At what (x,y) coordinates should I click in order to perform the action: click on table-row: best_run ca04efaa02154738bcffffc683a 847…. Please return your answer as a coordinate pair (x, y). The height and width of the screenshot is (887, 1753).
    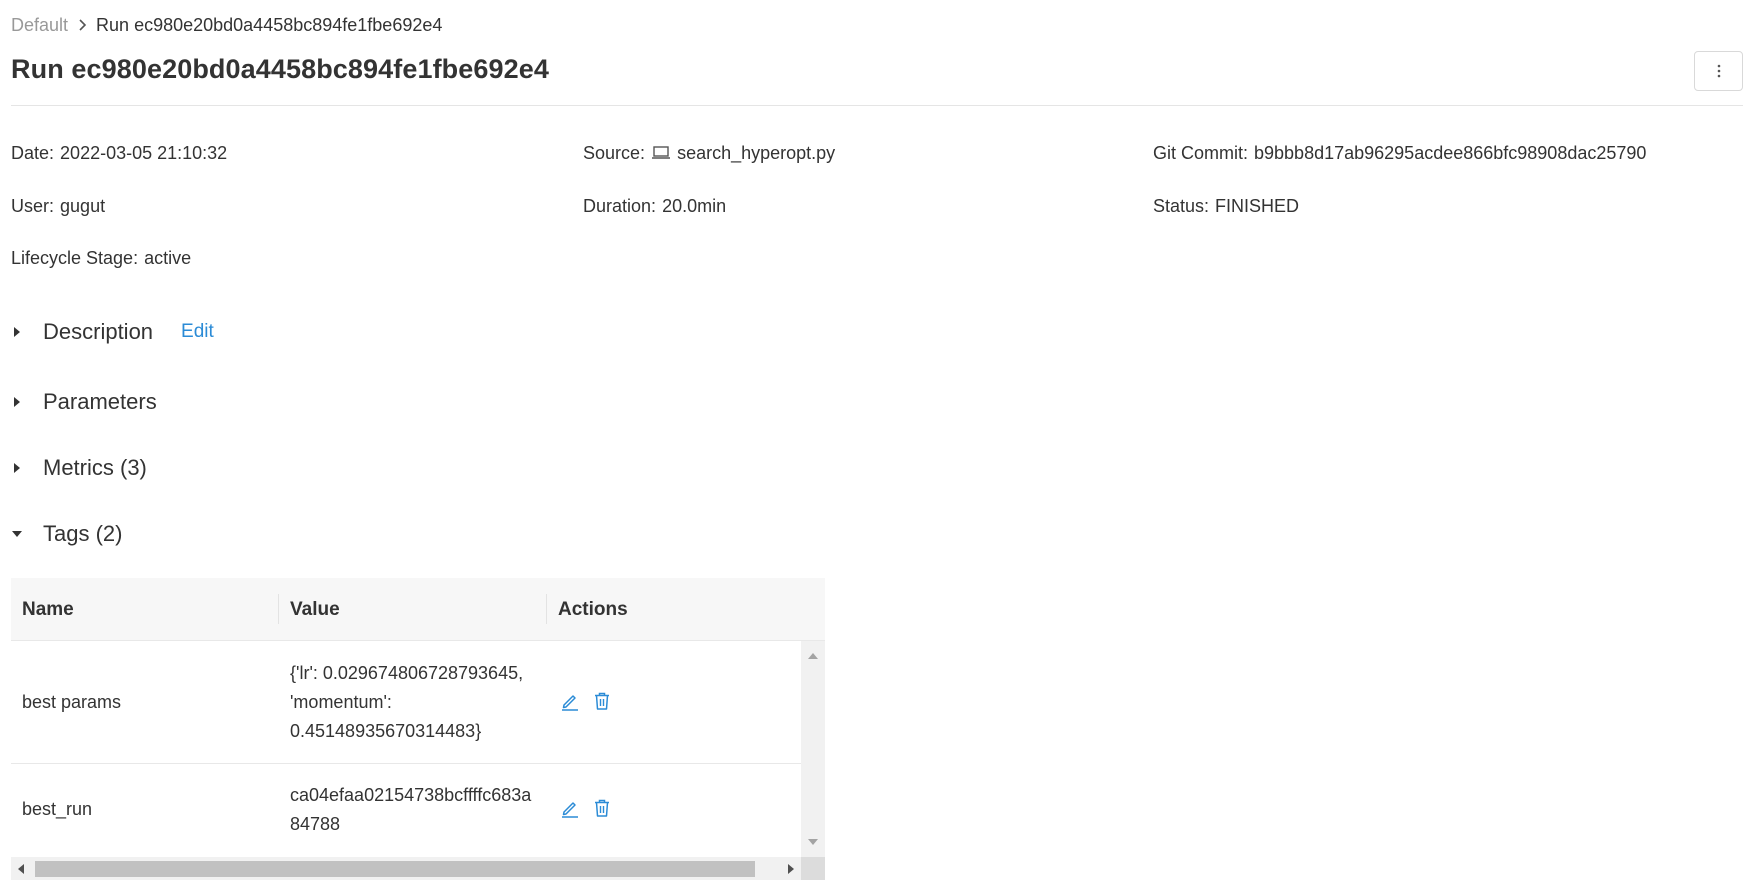
    Looking at the image, I should click on (406, 810).